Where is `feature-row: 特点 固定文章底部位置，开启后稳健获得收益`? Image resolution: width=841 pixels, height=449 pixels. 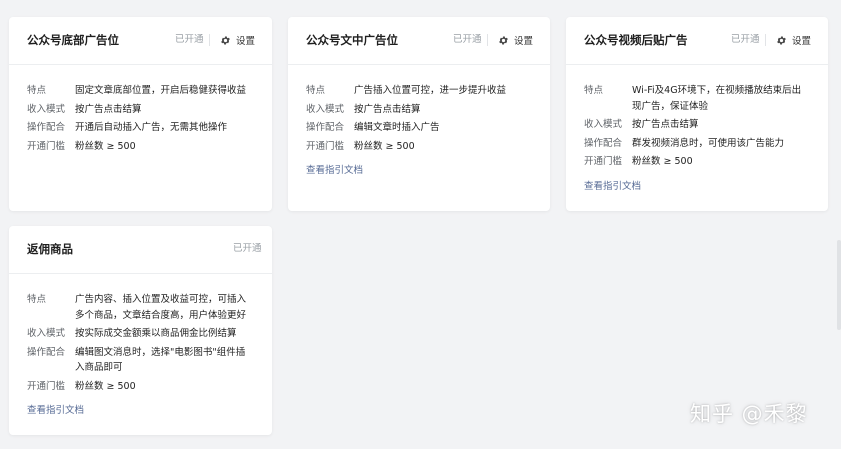 feature-row: 特点 固定文章底部位置，开启后稳健获得收益 is located at coordinates (140, 91).